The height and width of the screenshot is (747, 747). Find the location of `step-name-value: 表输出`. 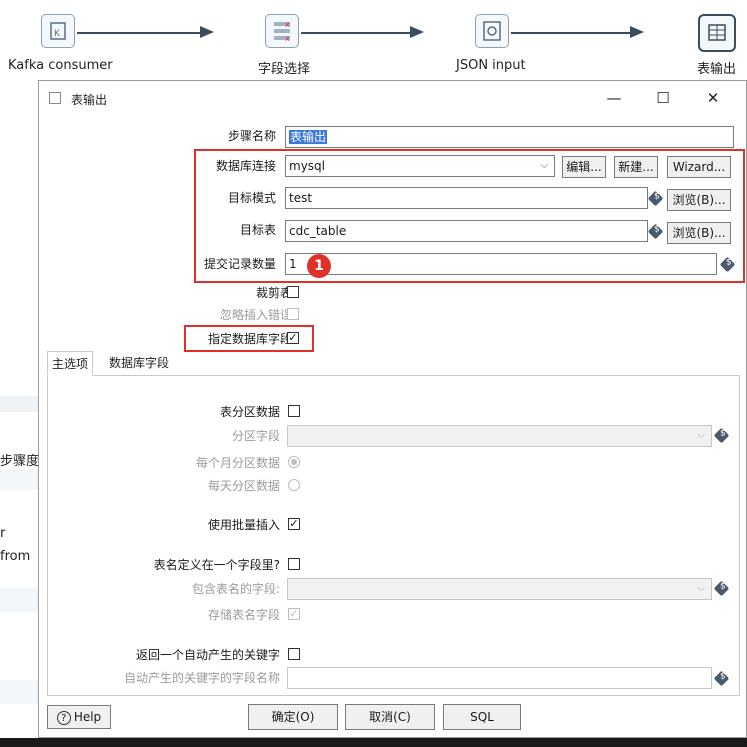

step-name-value: 表输出 is located at coordinates (308, 137).